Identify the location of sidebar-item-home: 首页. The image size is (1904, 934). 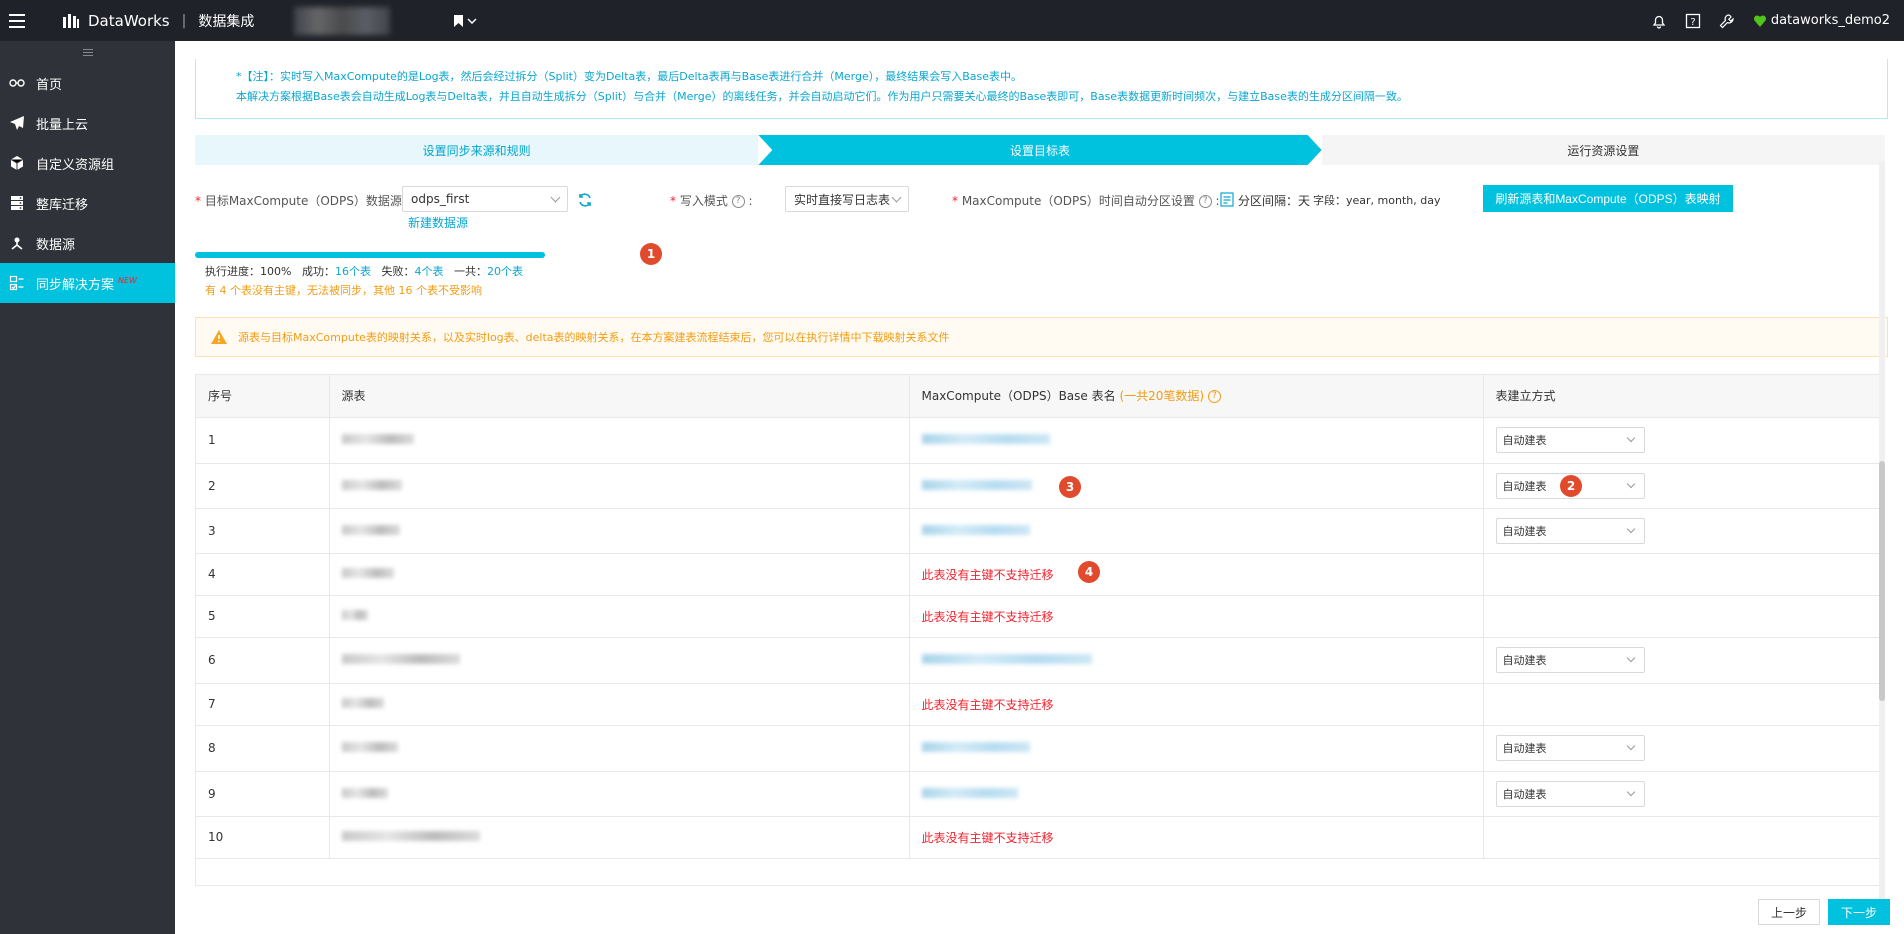
(87, 83).